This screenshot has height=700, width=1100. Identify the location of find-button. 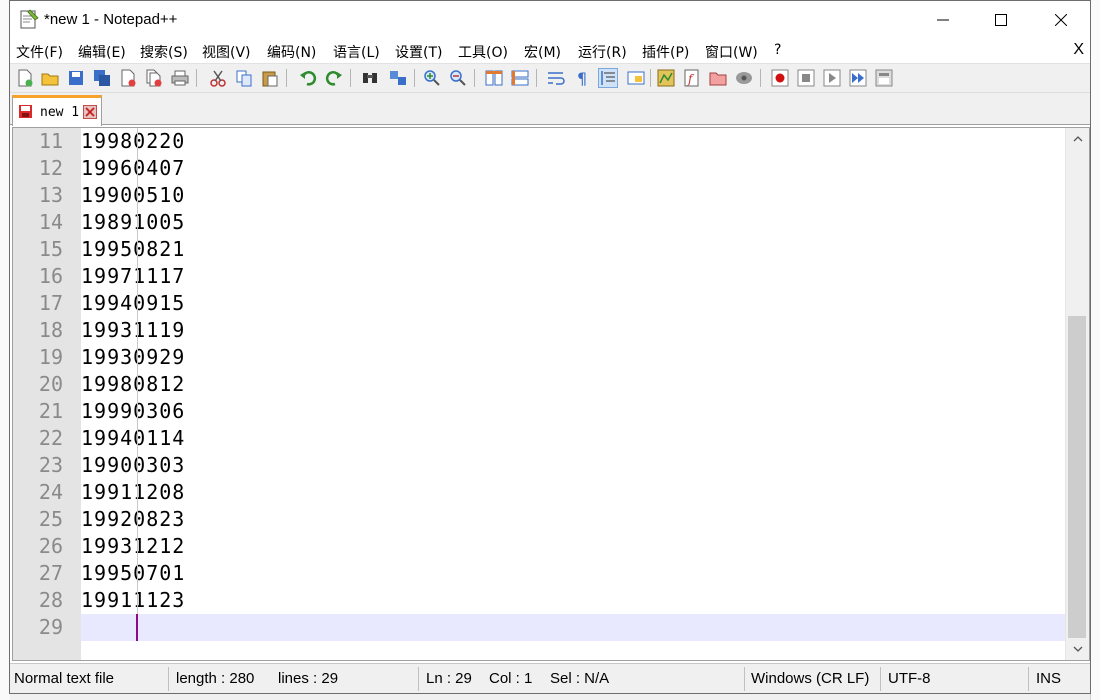
(370, 78).